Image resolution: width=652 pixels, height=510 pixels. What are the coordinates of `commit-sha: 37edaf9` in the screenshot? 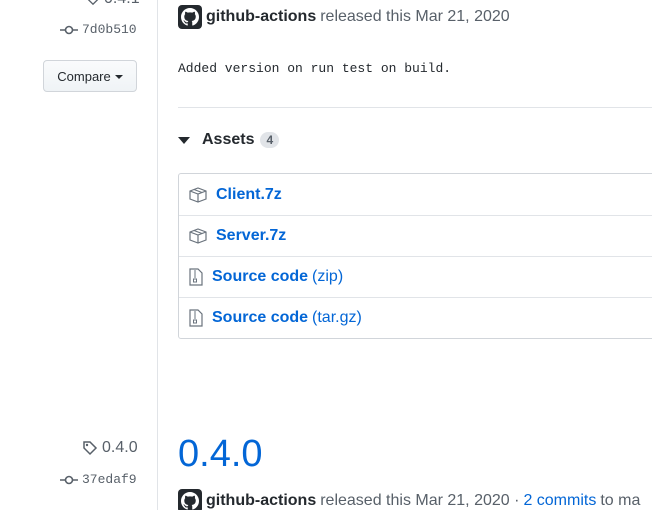 It's located at (109, 479).